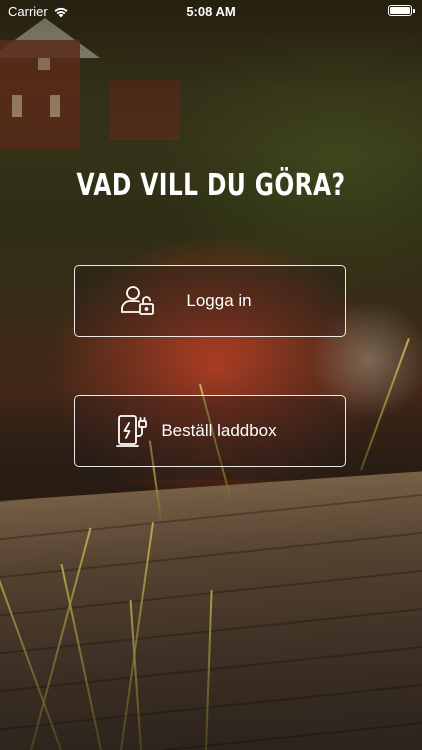 The width and height of the screenshot is (422, 750). Describe the element at coordinates (219, 300) in the screenshot. I see `login-label: Logga in` at that location.